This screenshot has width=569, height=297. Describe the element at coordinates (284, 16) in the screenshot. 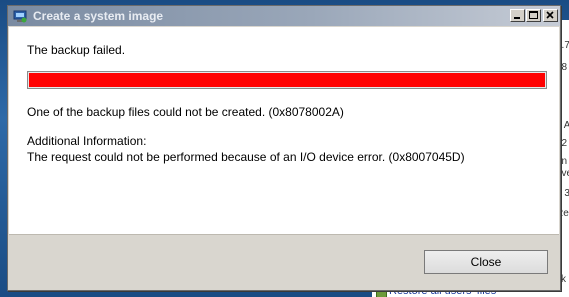

I see `title-bar: Create a system image` at that location.